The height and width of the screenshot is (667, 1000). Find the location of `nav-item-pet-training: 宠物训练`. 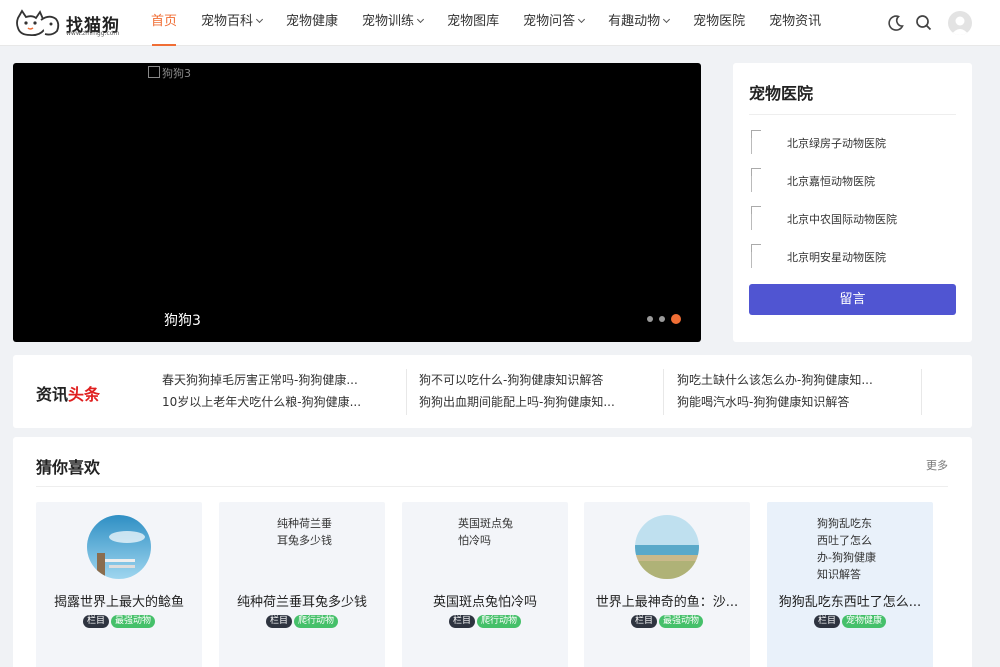

nav-item-pet-training: 宠物训练 is located at coordinates (392, 23).